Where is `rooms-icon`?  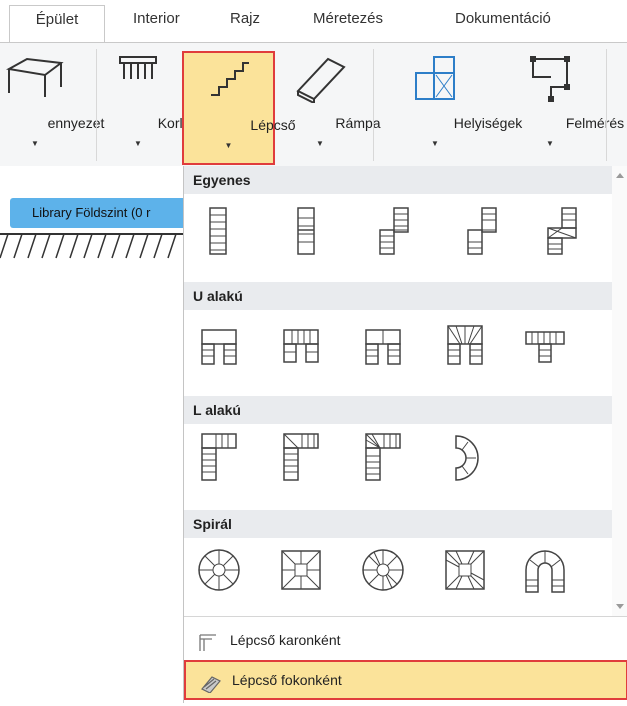
rooms-icon is located at coordinates (435, 79).